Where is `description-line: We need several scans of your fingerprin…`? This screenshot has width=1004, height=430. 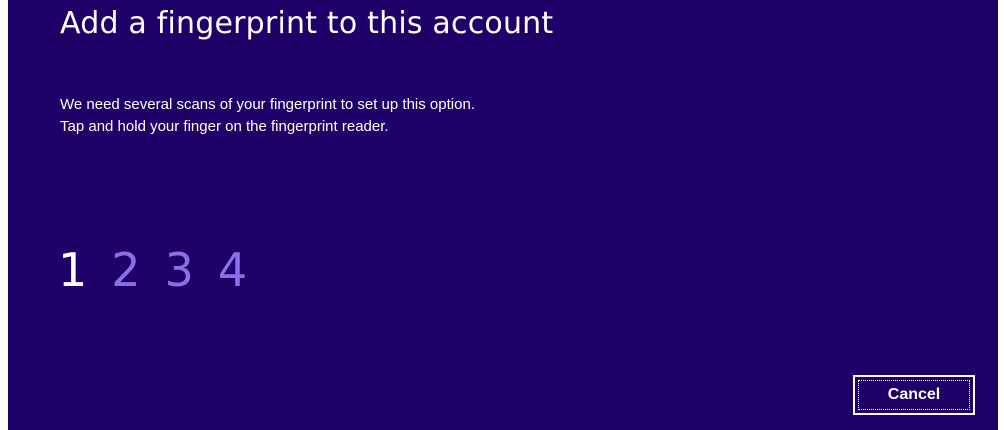 description-line: We need several scans of your fingerprin… is located at coordinates (267, 104).